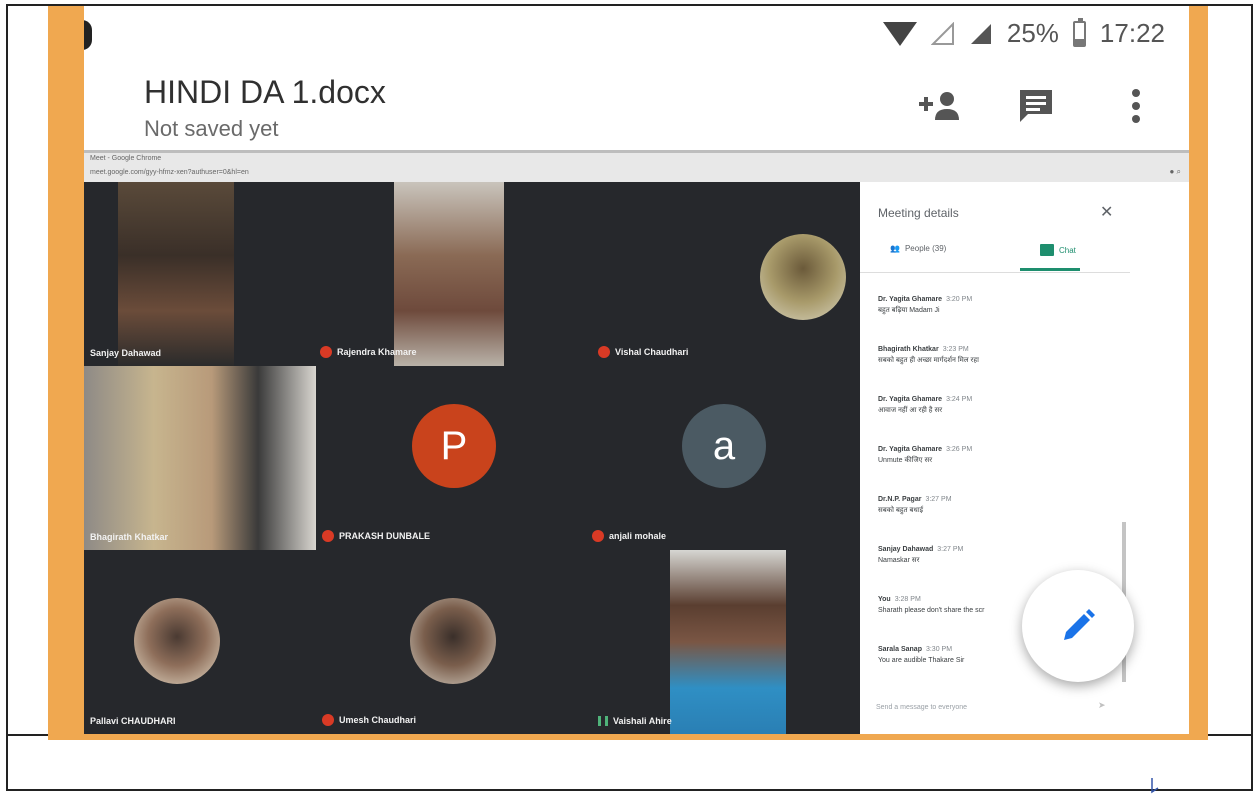 The image size is (1258, 796). I want to click on name-label: Vaishali Ahire, so click(642, 721).